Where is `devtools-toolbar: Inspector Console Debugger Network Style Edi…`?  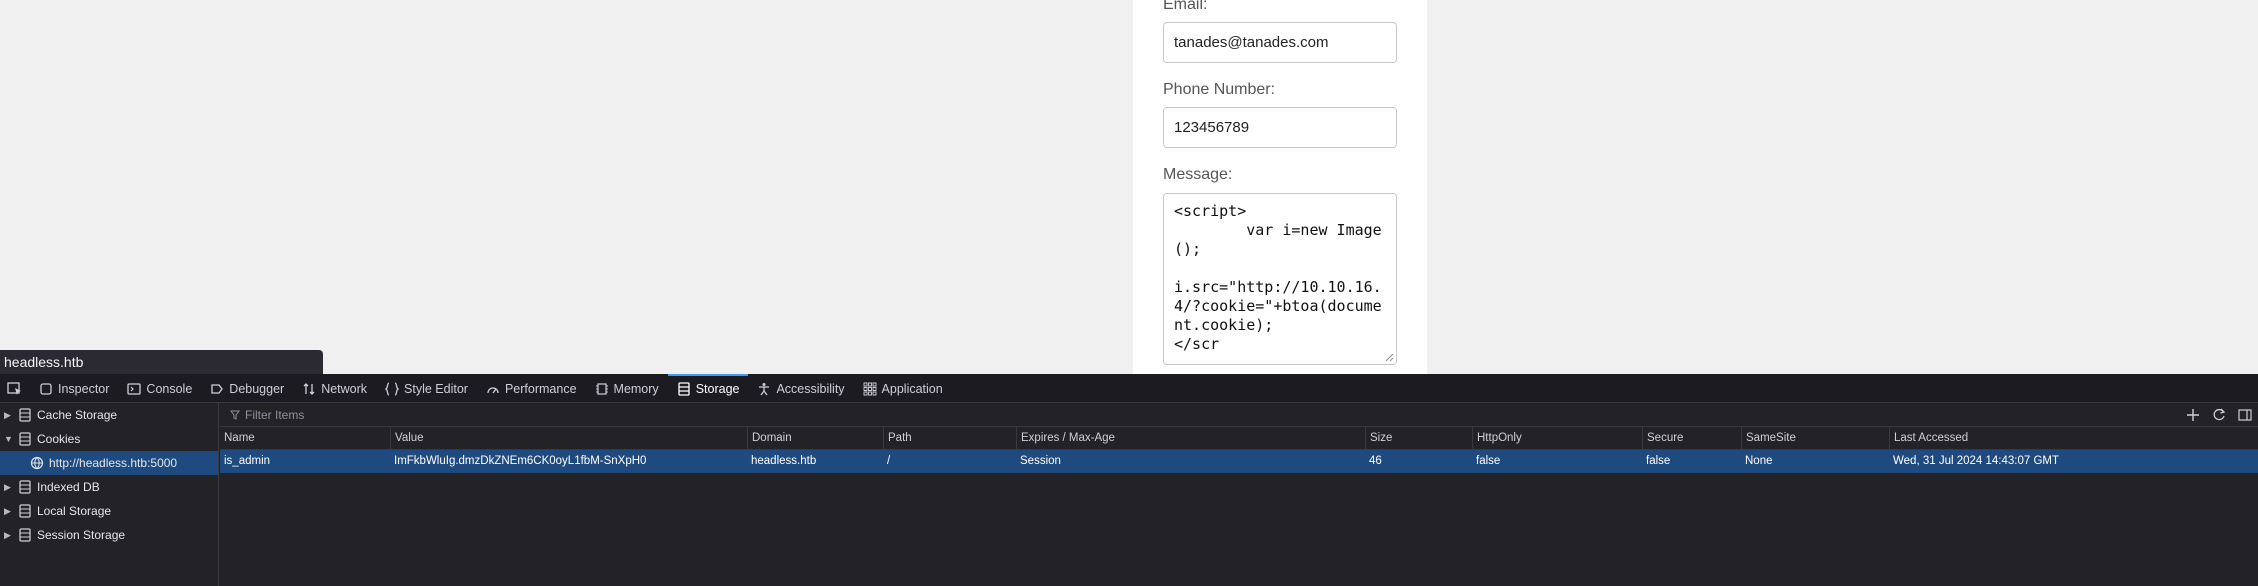
devtools-toolbar: Inspector Console Debugger Network Style Edi… is located at coordinates (1129, 388).